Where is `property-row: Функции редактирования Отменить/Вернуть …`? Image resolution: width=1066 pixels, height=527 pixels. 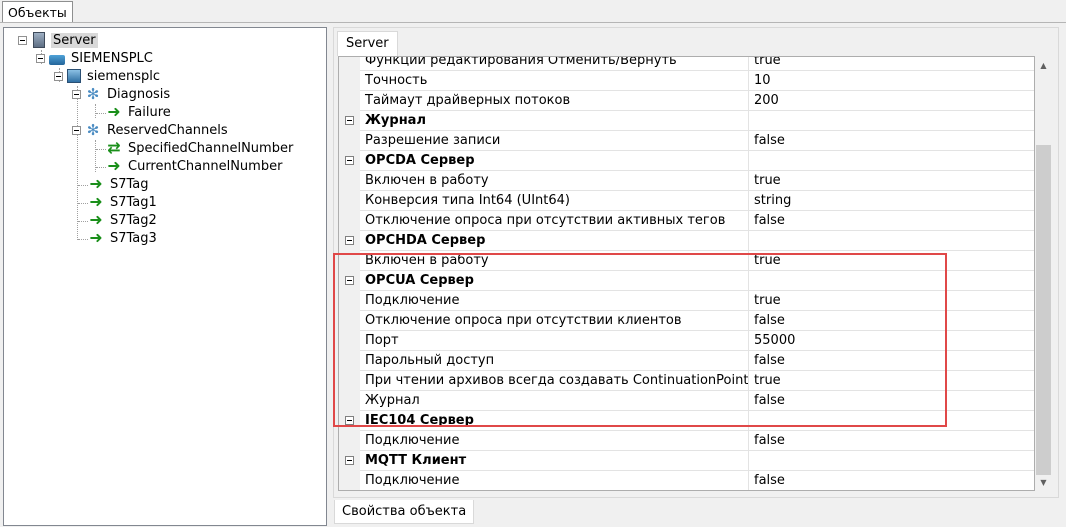 property-row: Функции редактирования Отменить/Вернуть … is located at coordinates (686, 64).